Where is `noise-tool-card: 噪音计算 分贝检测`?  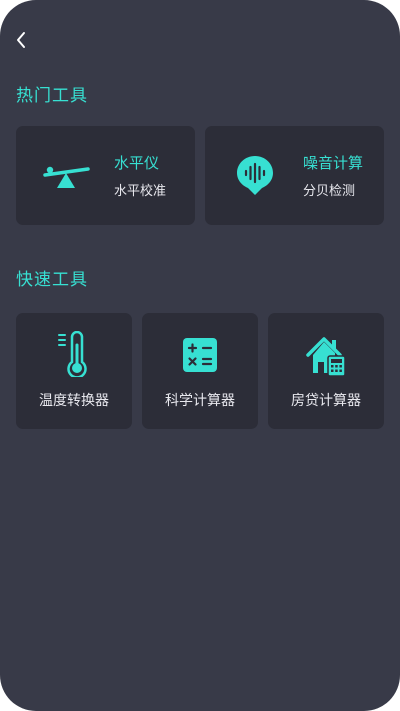 noise-tool-card: 噪音计算 分贝检测 is located at coordinates (294, 175).